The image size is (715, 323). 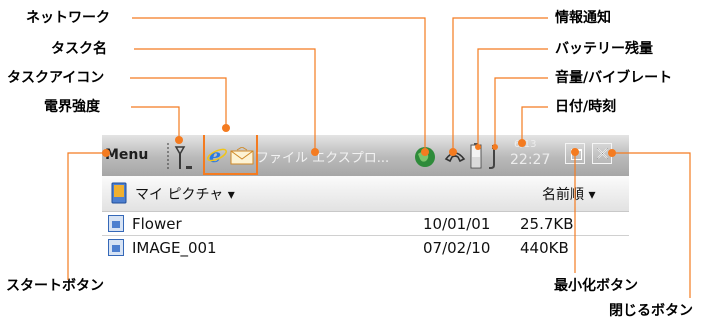 What do you see at coordinates (651, 225) in the screenshot?
I see `leader-close` at bounding box center [651, 225].